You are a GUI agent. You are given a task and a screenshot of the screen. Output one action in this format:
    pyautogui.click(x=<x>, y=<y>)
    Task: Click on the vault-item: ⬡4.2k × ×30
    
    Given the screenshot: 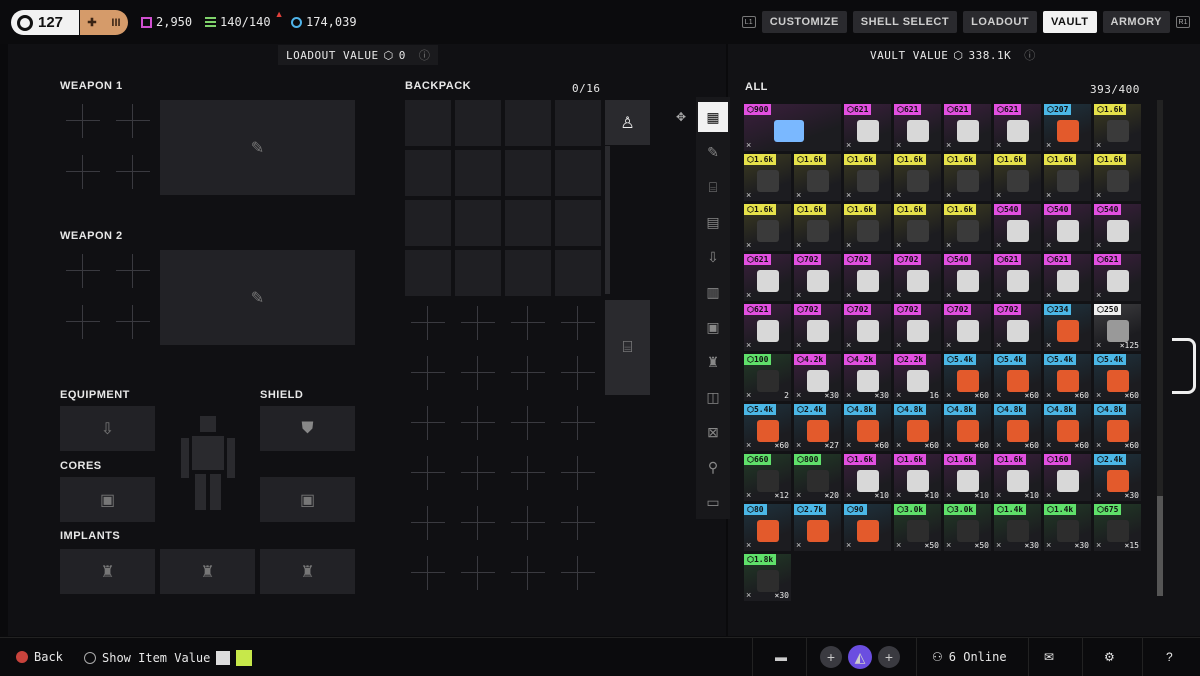 What is the action you would take?
    pyautogui.click(x=867, y=377)
    